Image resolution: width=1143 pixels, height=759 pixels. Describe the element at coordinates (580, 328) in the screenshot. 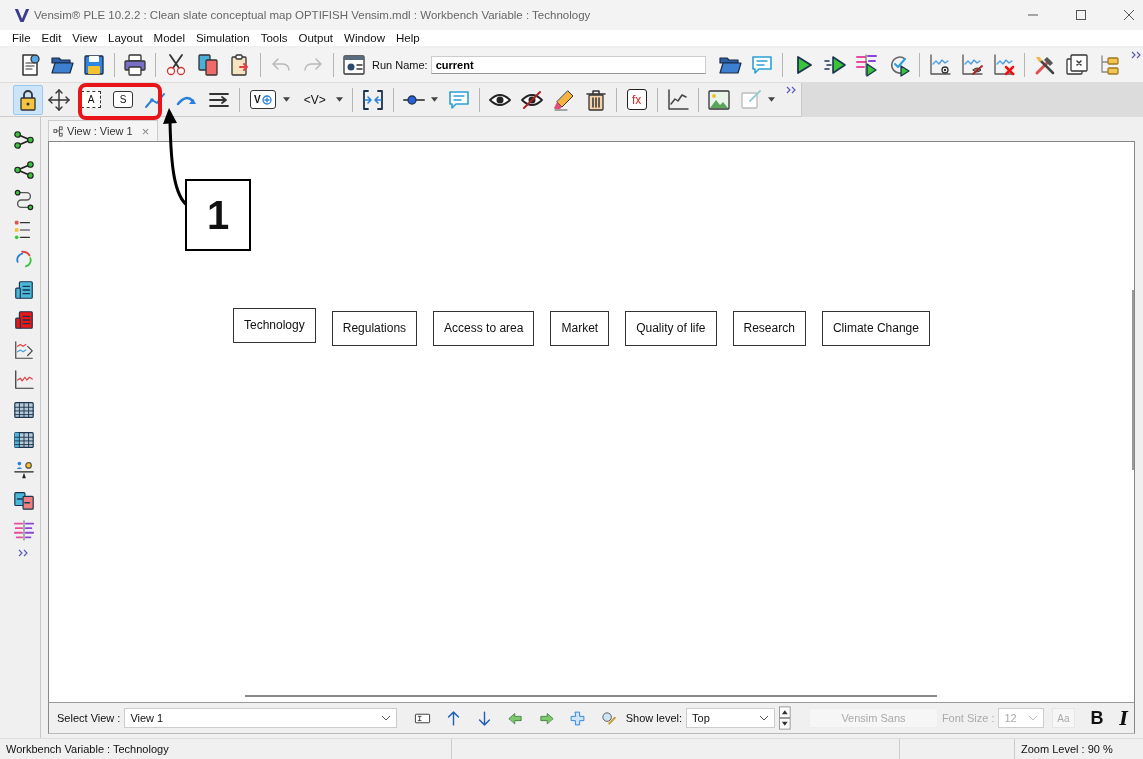

I see `variable-box: Market` at that location.